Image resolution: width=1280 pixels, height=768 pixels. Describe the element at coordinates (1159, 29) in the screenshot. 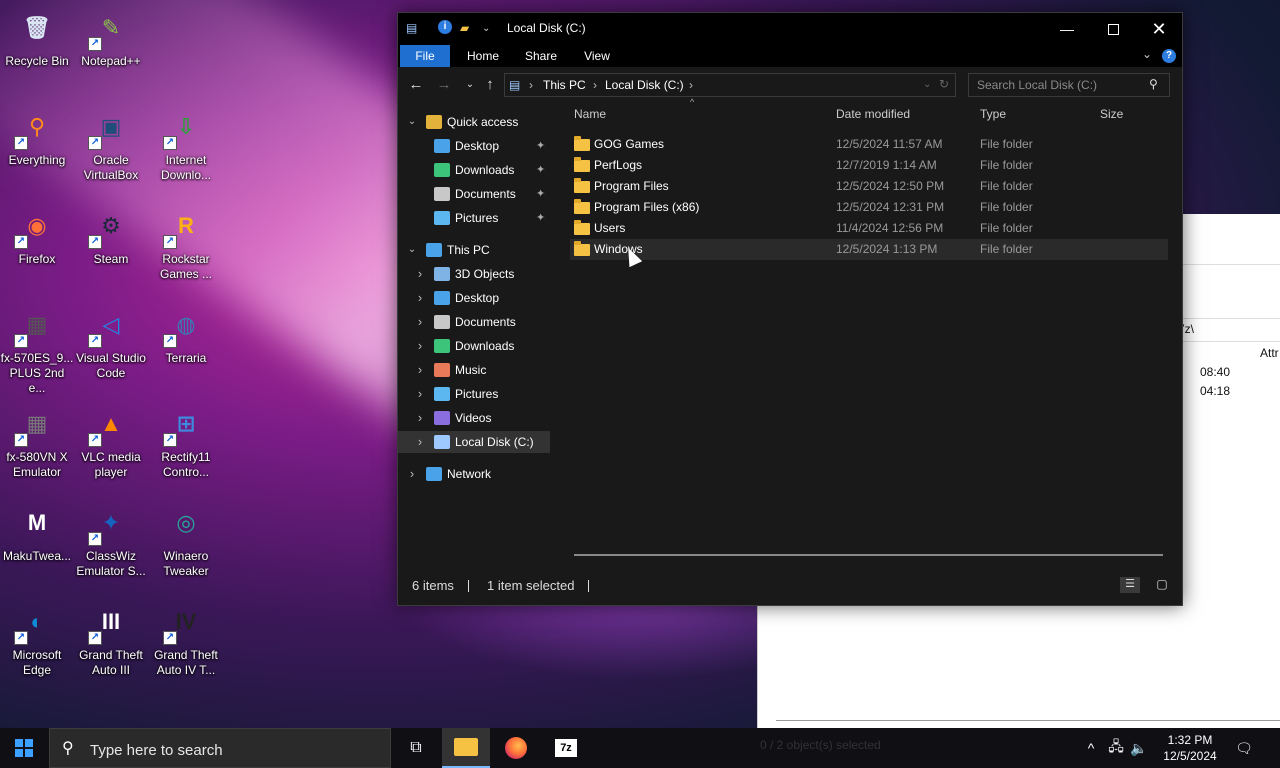

I see `close-button: ✕` at that location.